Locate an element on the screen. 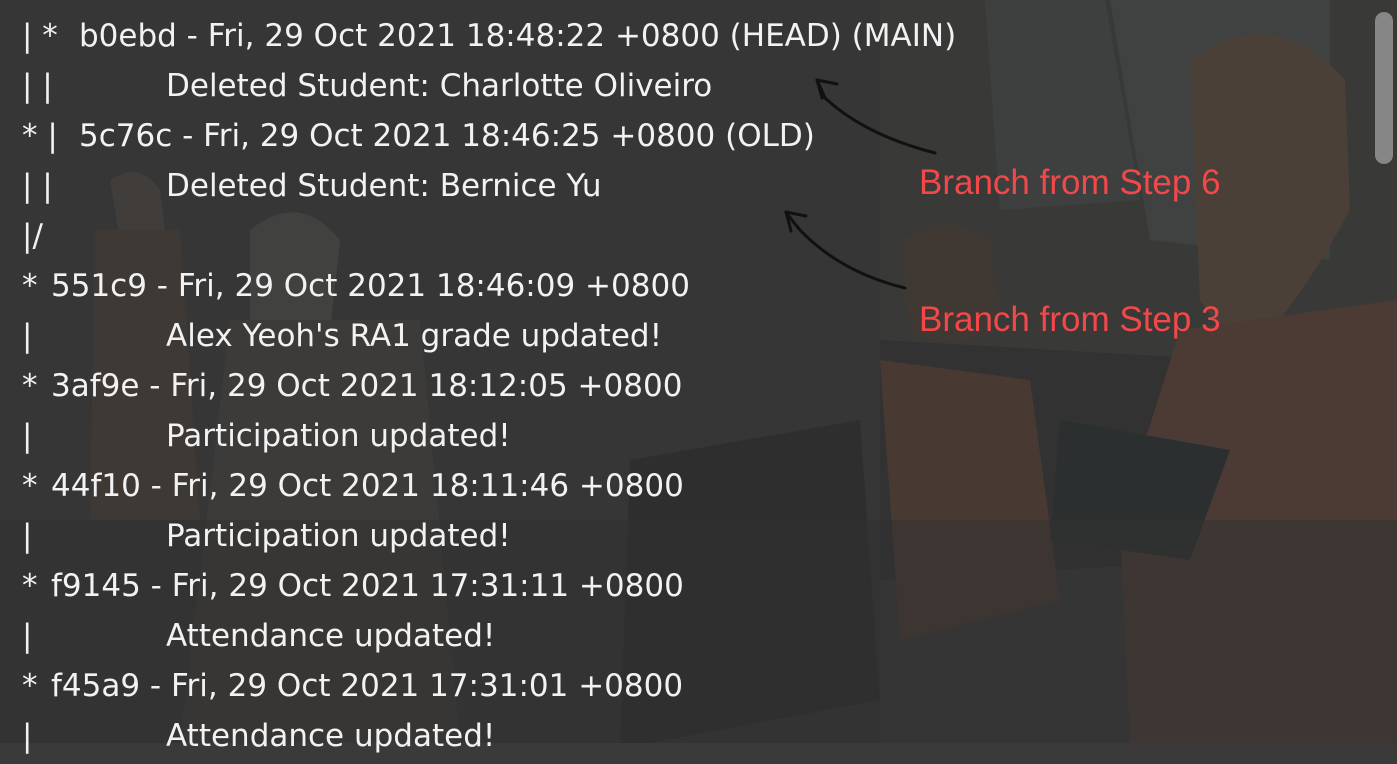 The width and height of the screenshot is (1397, 764). commit-line: * 44f10 - Fri, 29 Oct 2021 18:11:46 +0800 is located at coordinates (512, 489).